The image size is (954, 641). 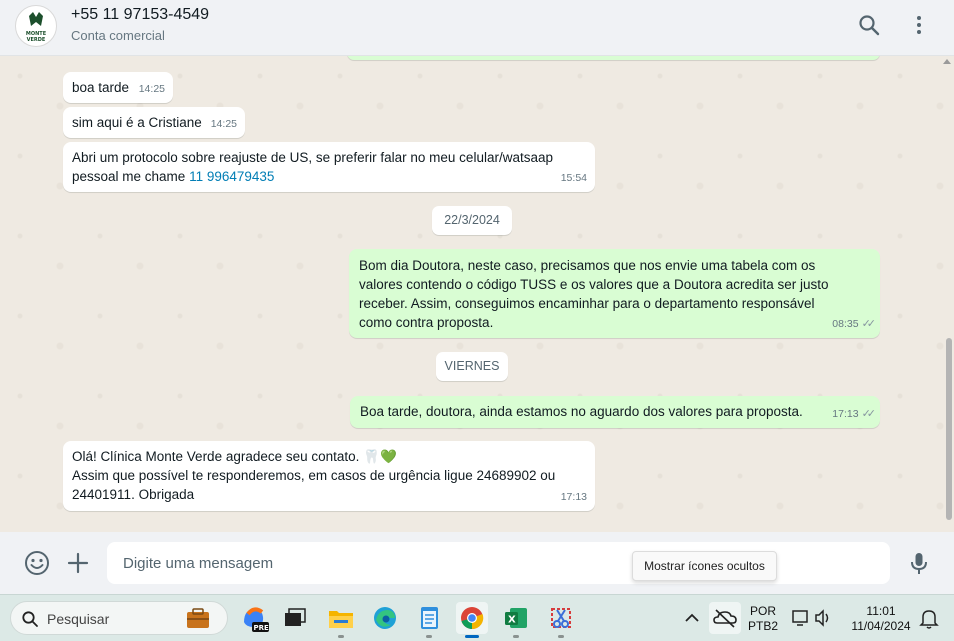 I want to click on message-time: 08:35, so click(x=845, y=324).